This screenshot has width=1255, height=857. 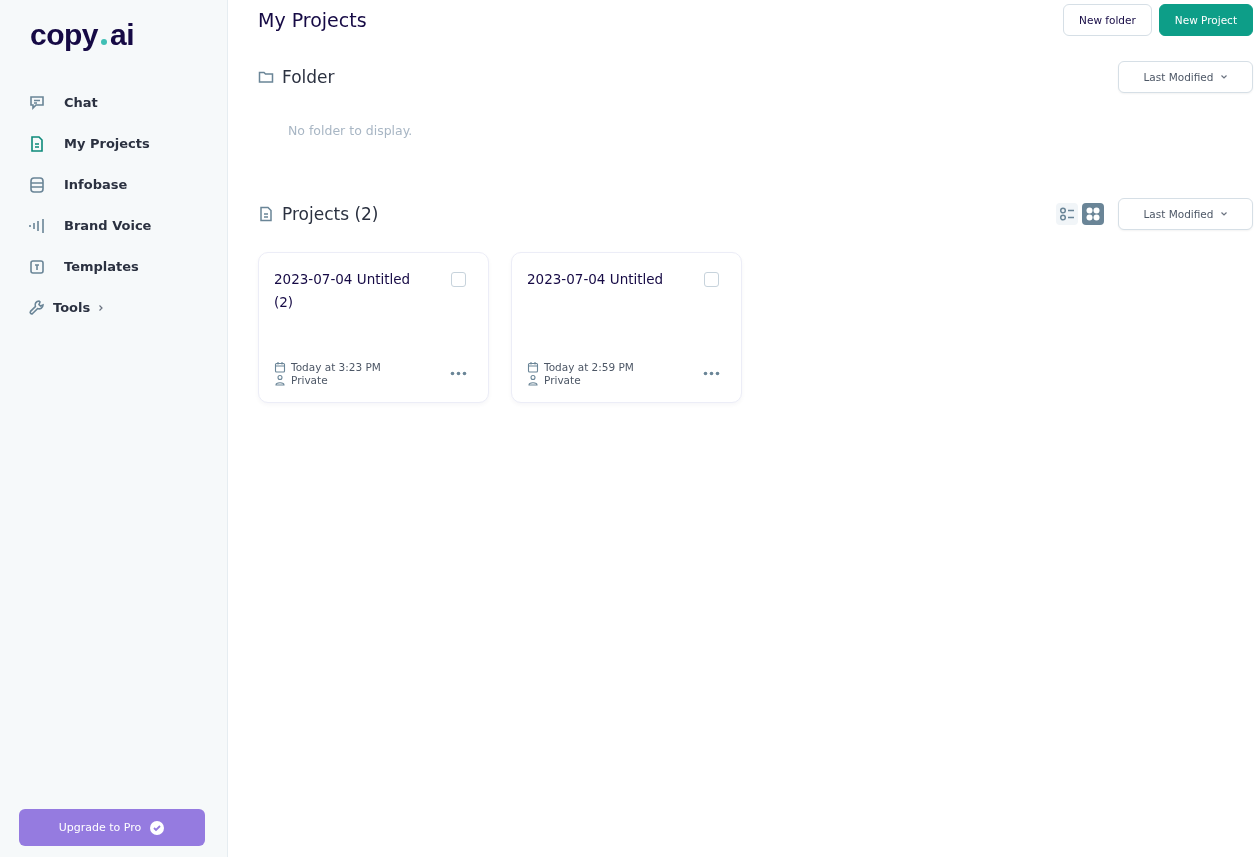 What do you see at coordinates (308, 77) in the screenshot?
I see `section-title: Folder` at bounding box center [308, 77].